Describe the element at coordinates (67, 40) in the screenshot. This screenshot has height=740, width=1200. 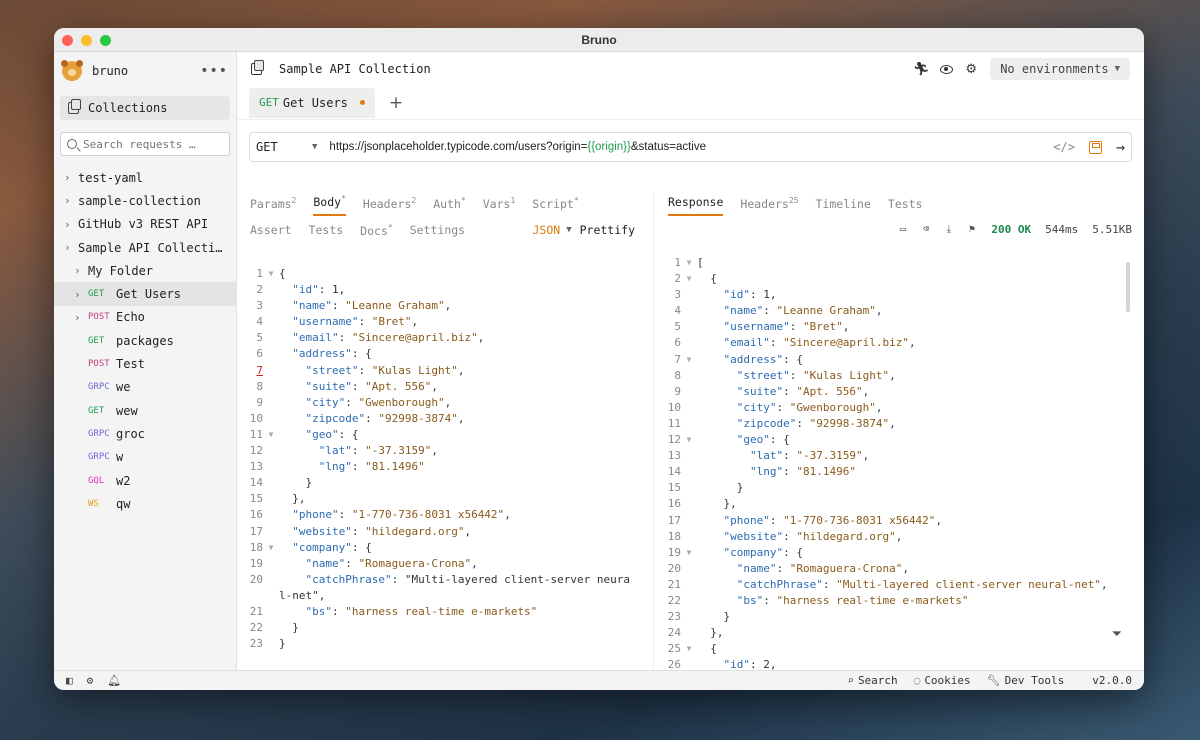
I see `close-window-button` at that location.